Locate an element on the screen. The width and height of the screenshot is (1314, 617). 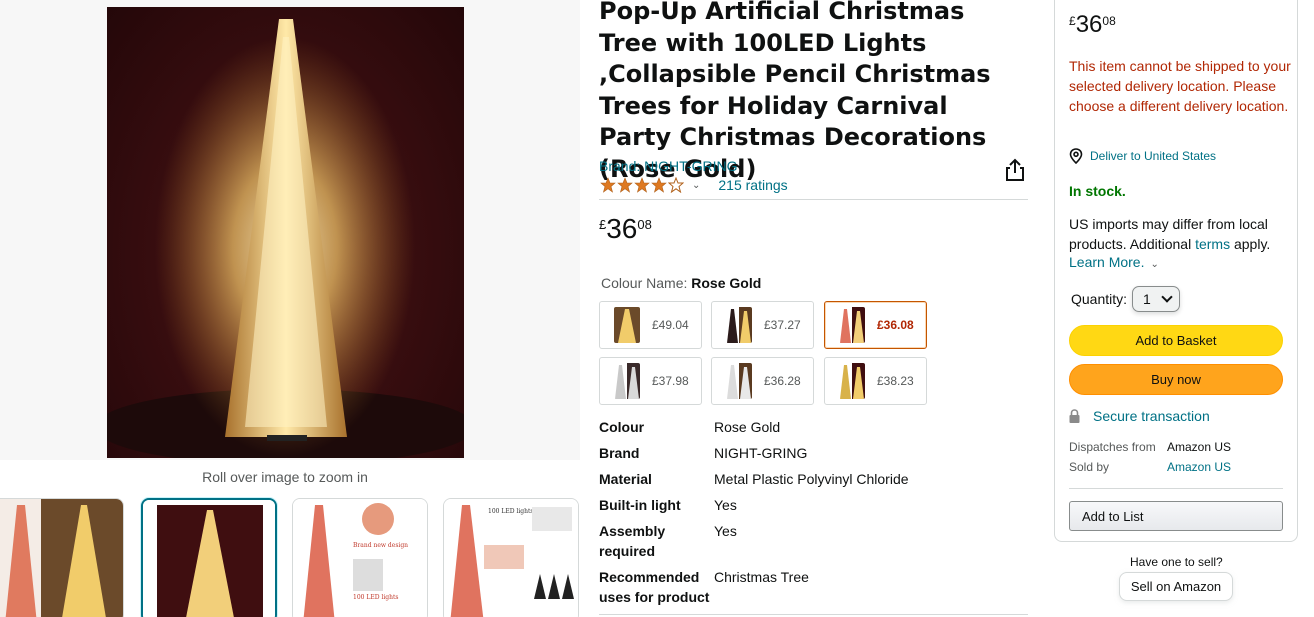
zoom-hint: Roll over image to zoom in is located at coordinates (285, 477).